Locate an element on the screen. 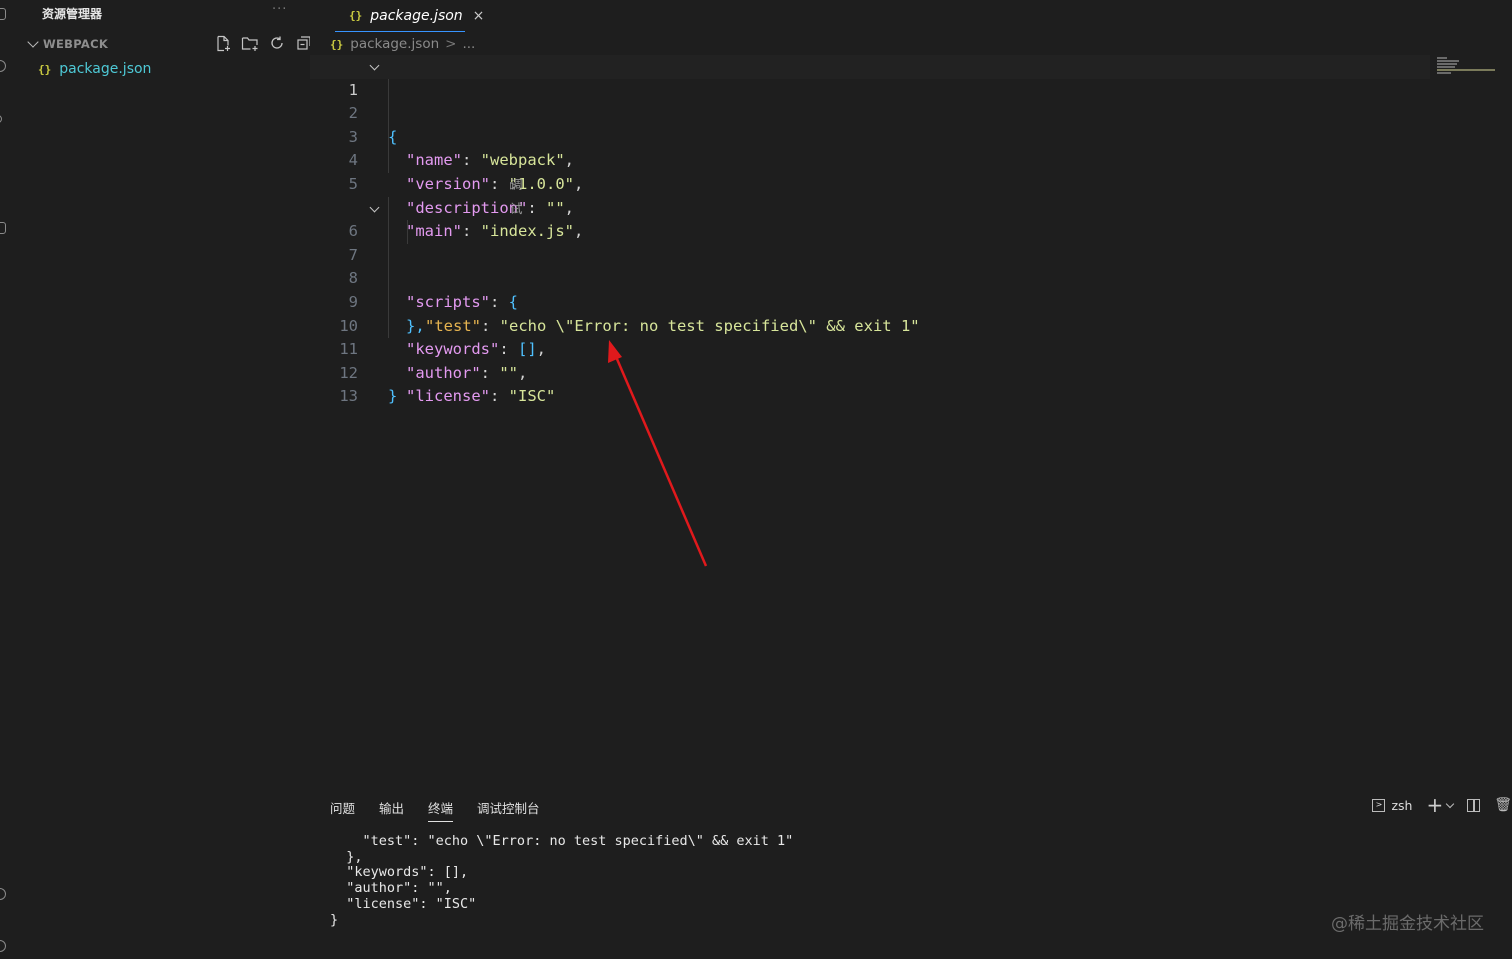  tab-bar: {} package.json × is located at coordinates (911, 16).